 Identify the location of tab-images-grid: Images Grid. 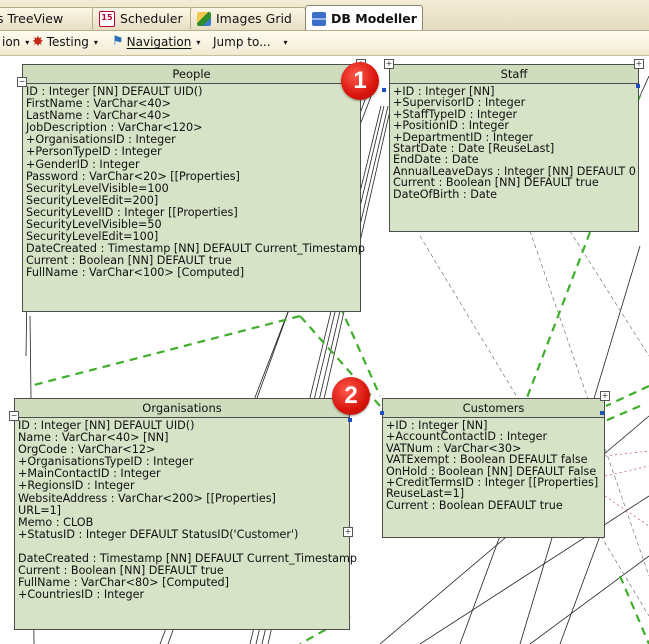
(248, 18).